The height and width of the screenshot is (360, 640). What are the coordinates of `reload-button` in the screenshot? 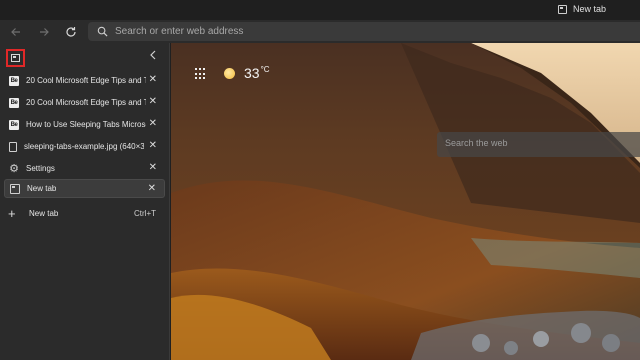 It's located at (71, 31).